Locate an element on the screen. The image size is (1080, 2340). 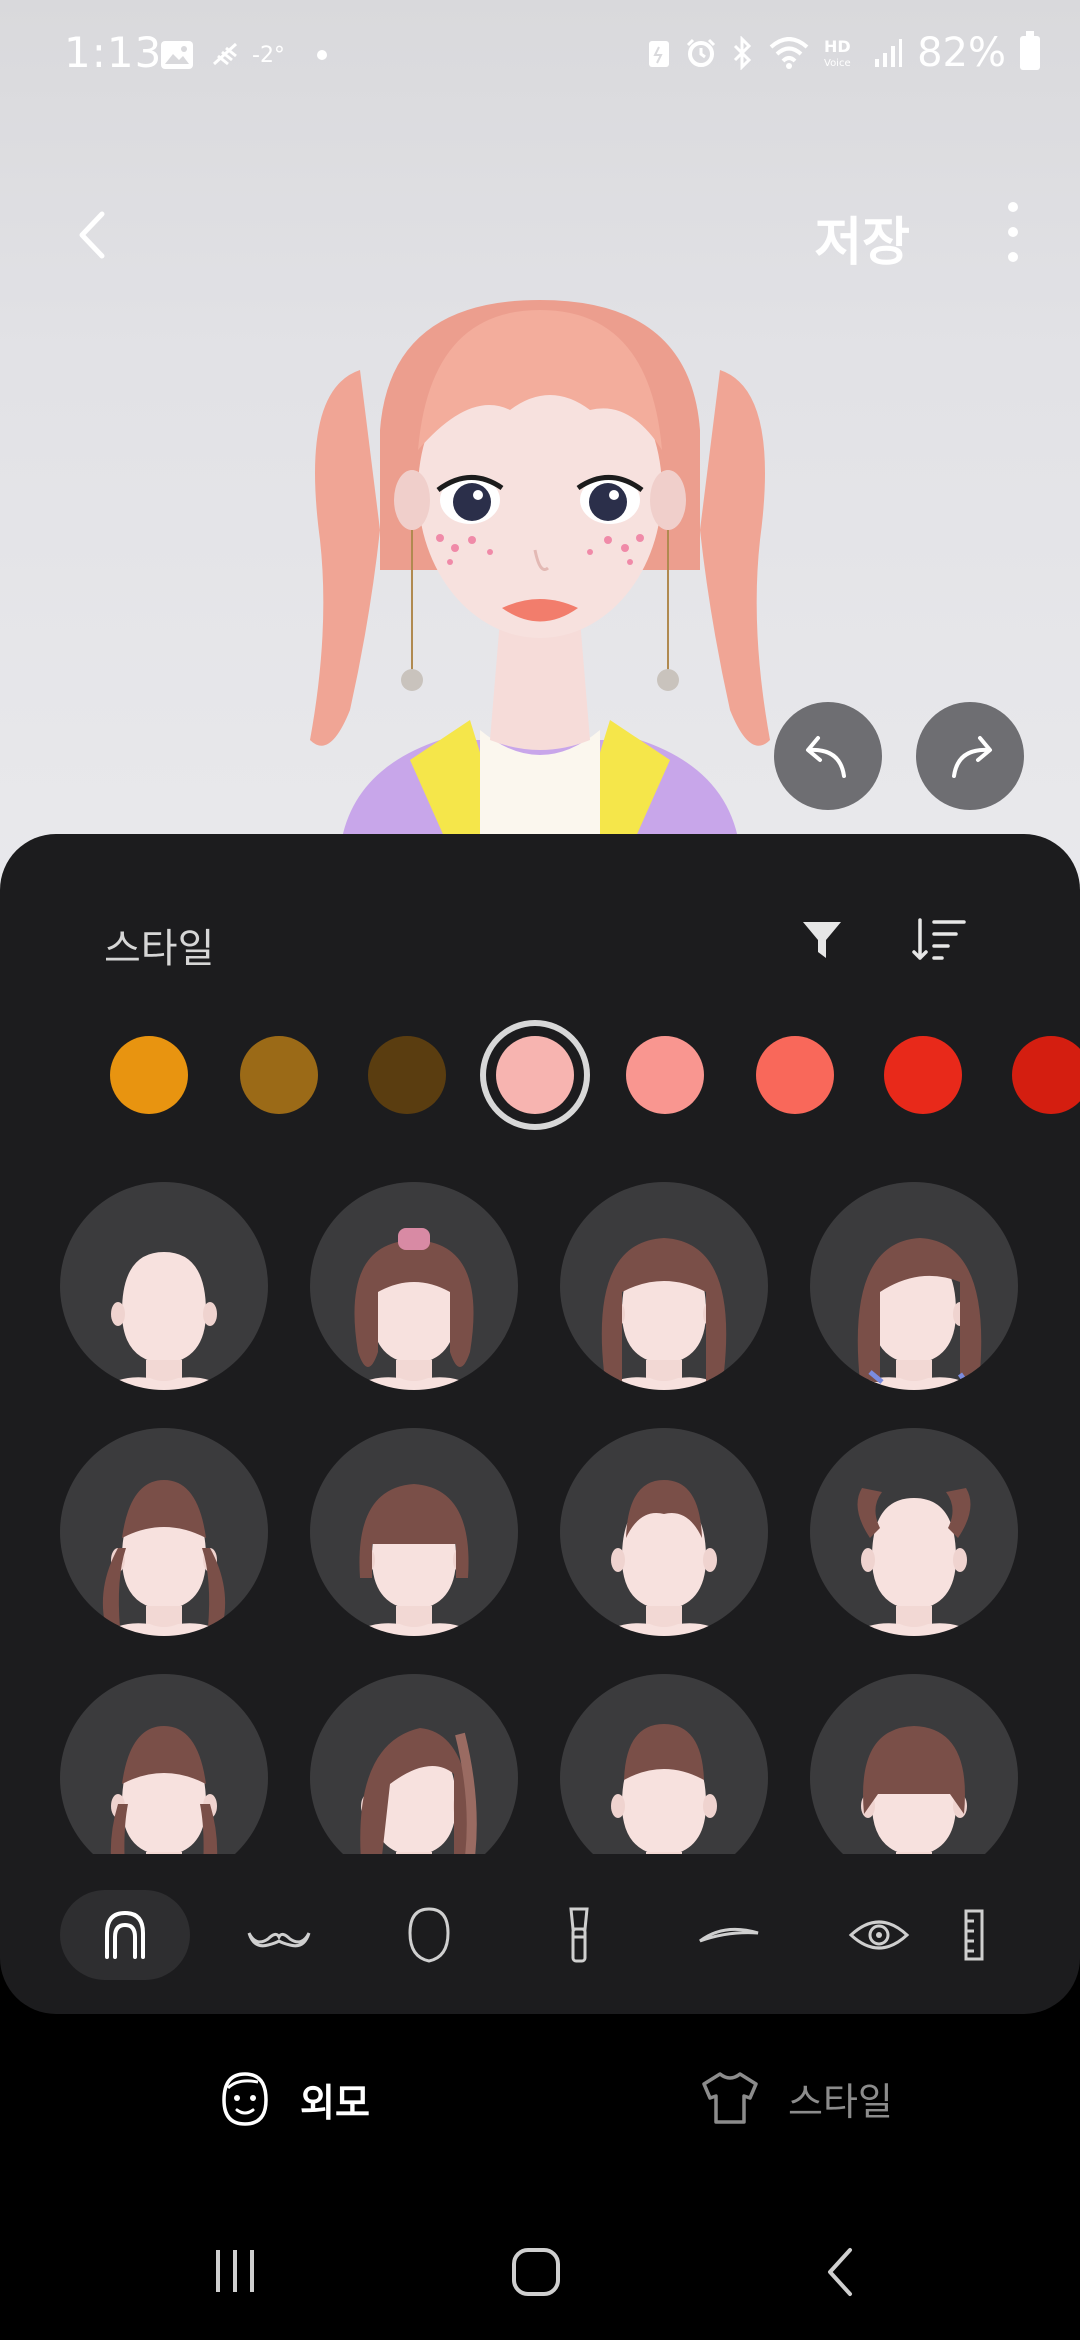
status-temperature: -2° is located at coordinates (268, 55).